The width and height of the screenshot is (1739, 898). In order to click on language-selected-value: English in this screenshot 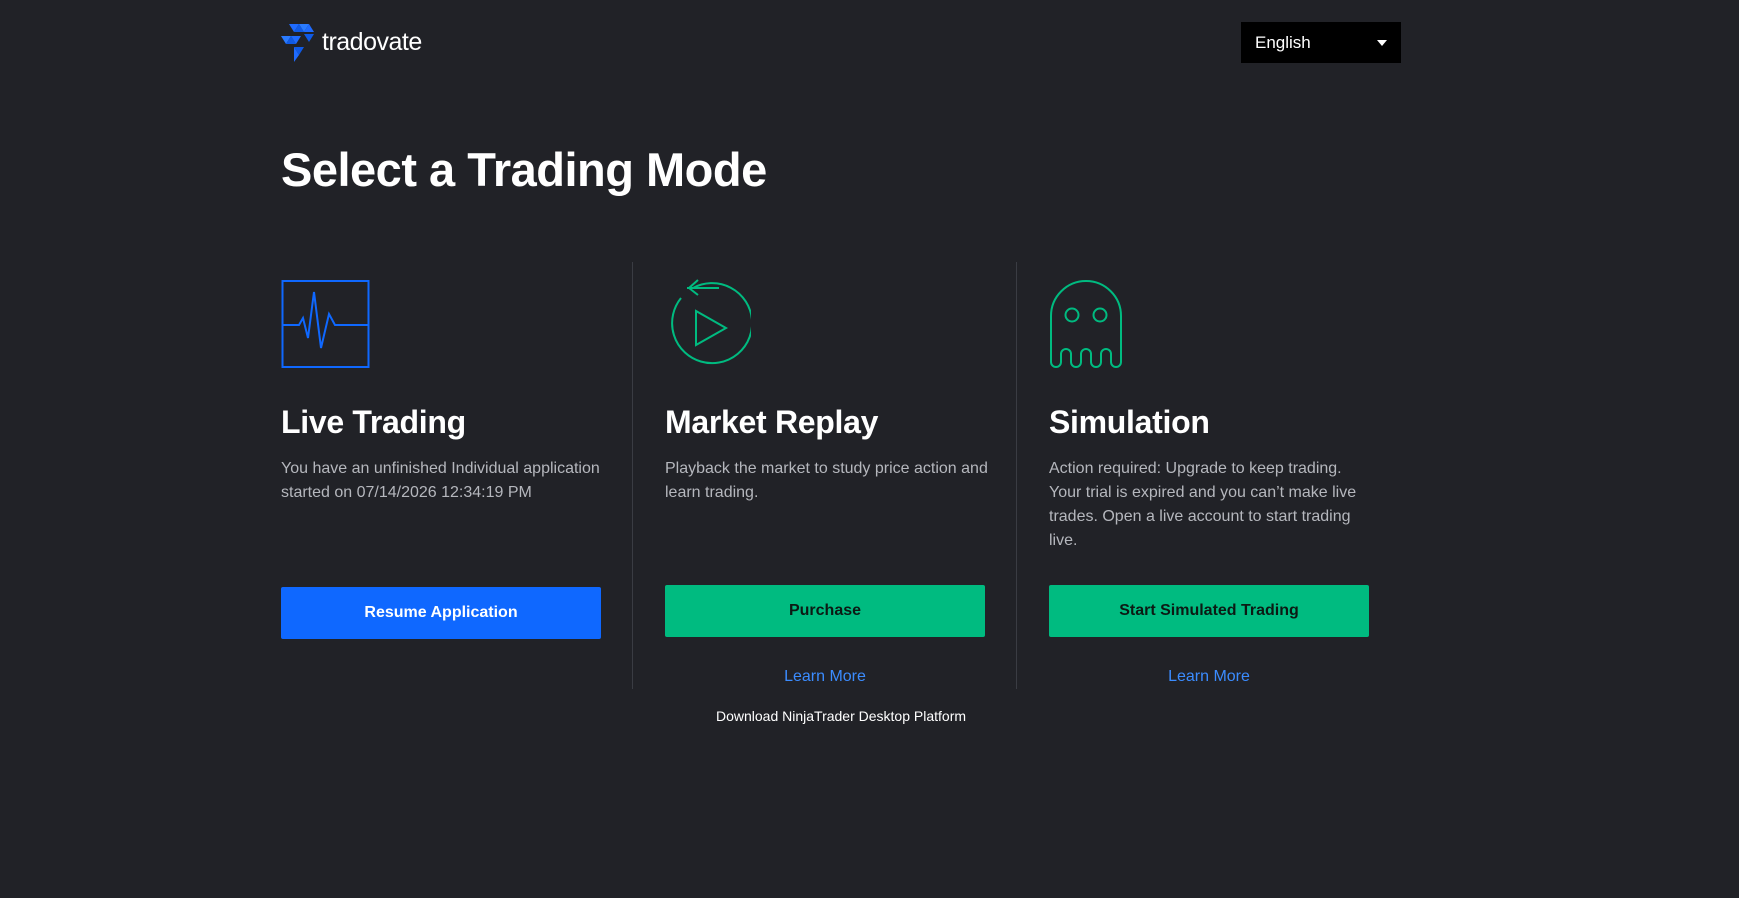, I will do `click(1283, 42)`.